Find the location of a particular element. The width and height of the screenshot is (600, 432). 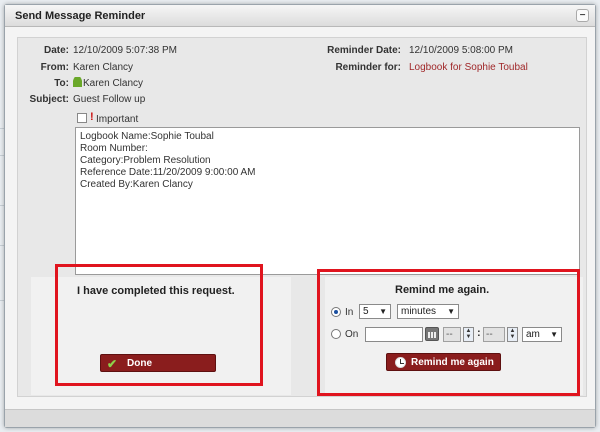

to-value: Karen Clancy is located at coordinates (108, 83).